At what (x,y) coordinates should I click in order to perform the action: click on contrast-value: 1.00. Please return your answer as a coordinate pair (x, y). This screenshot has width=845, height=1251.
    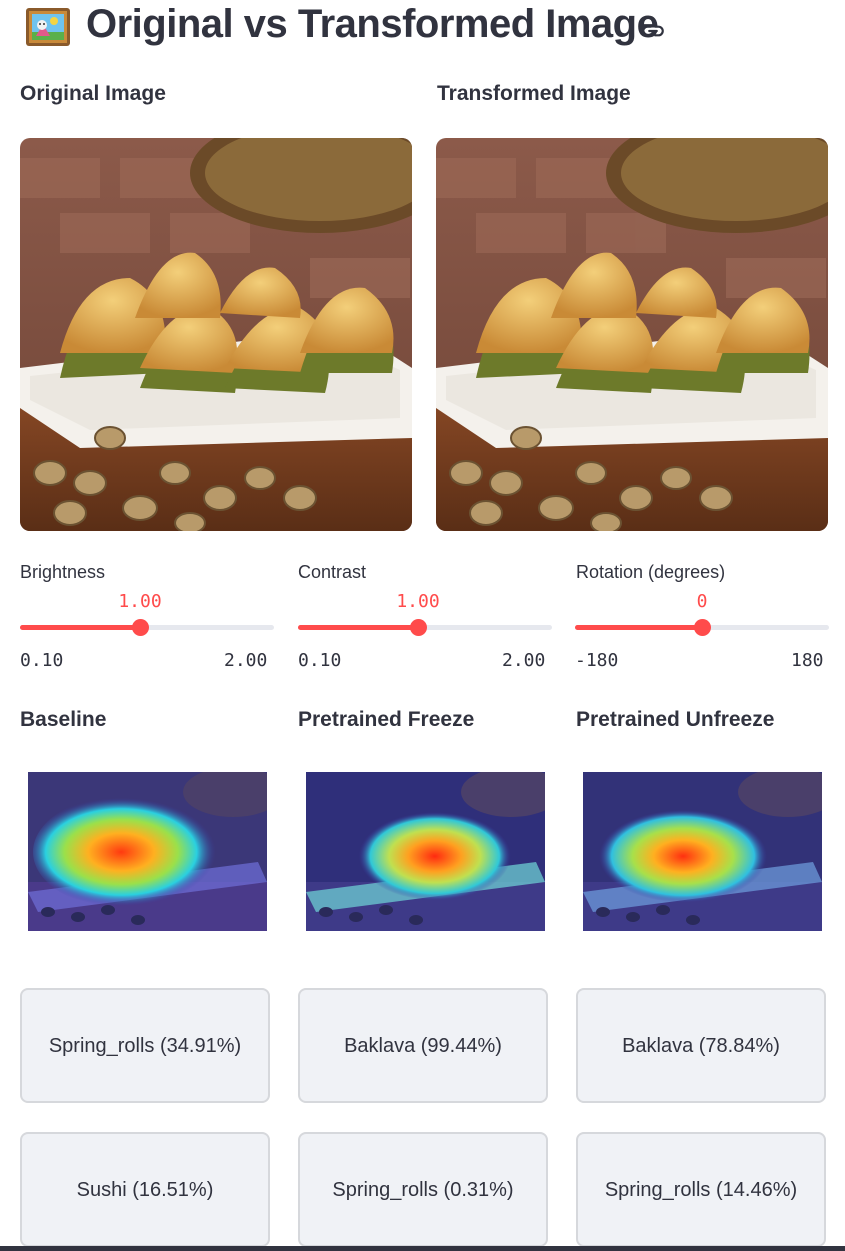
    Looking at the image, I should click on (418, 601).